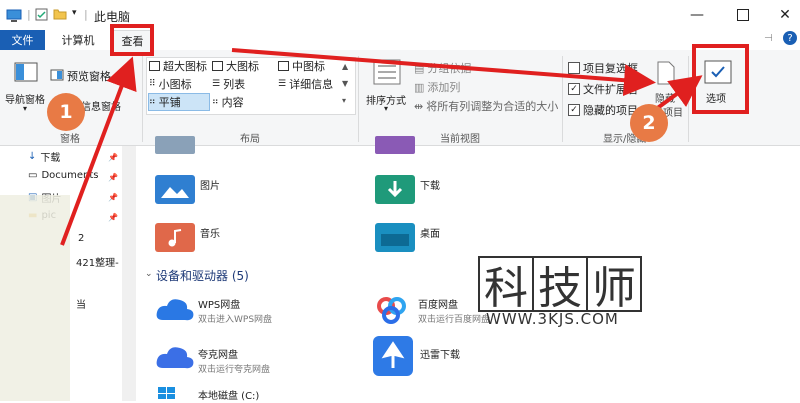 The width and height of the screenshot is (800, 403). What do you see at coordinates (66, 112) in the screenshot?
I see `step-1-badge: 1` at bounding box center [66, 112].